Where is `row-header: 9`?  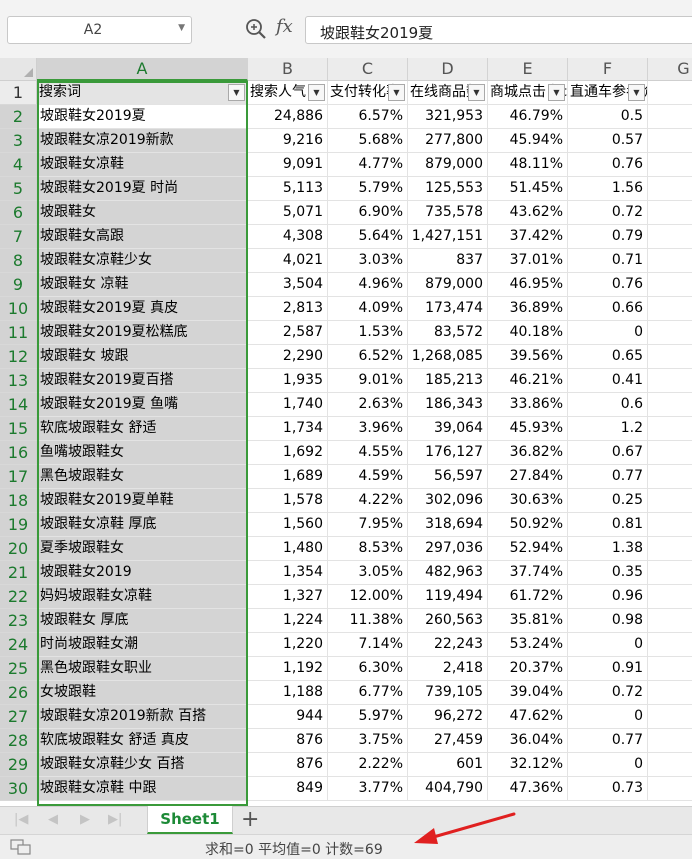 row-header: 9 is located at coordinates (18, 285).